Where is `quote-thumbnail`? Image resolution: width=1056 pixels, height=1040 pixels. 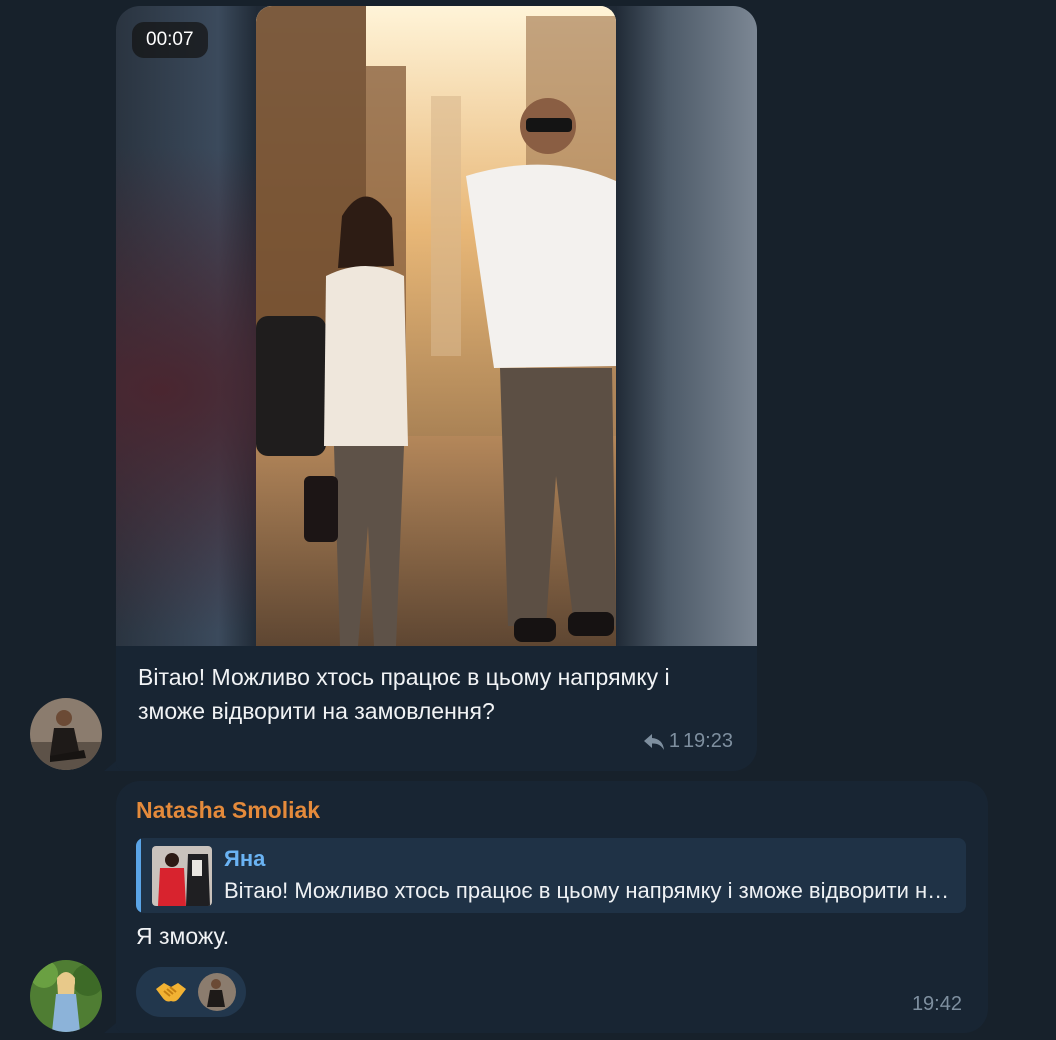
quote-thumbnail is located at coordinates (182, 876).